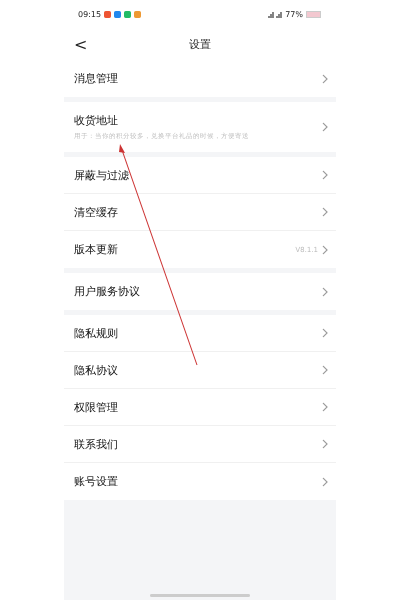  I want to click on settings-row: 隐私规则, so click(200, 333).